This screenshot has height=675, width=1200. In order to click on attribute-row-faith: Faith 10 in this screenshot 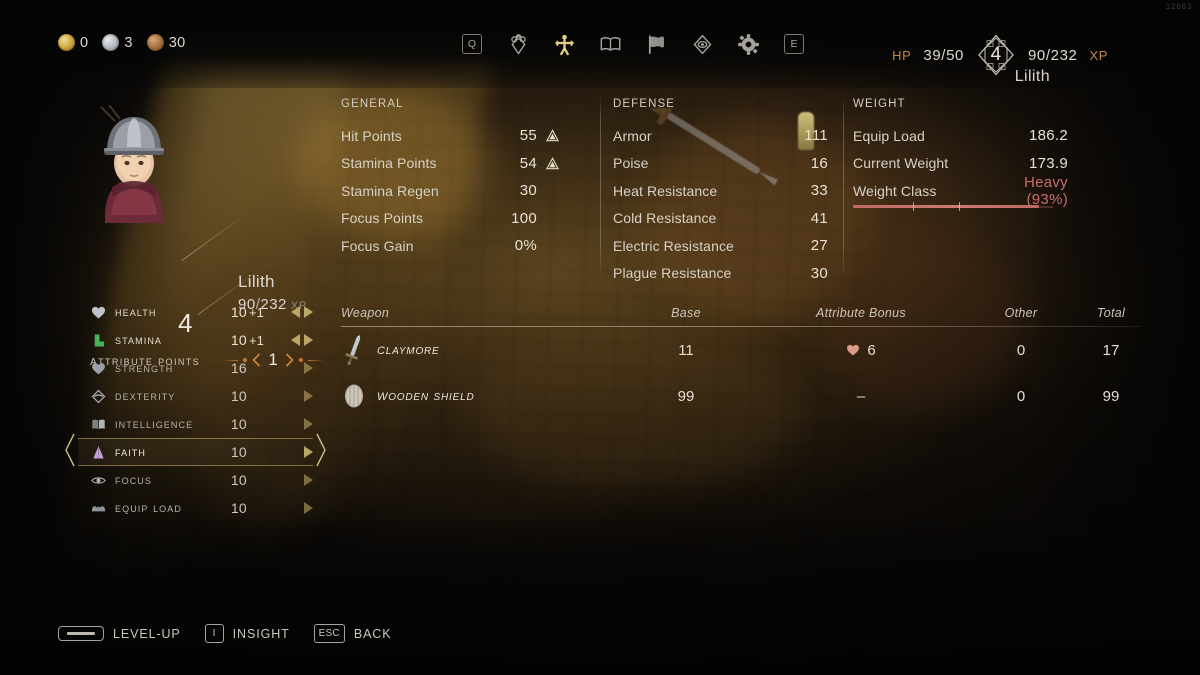, I will do `click(195, 450)`.